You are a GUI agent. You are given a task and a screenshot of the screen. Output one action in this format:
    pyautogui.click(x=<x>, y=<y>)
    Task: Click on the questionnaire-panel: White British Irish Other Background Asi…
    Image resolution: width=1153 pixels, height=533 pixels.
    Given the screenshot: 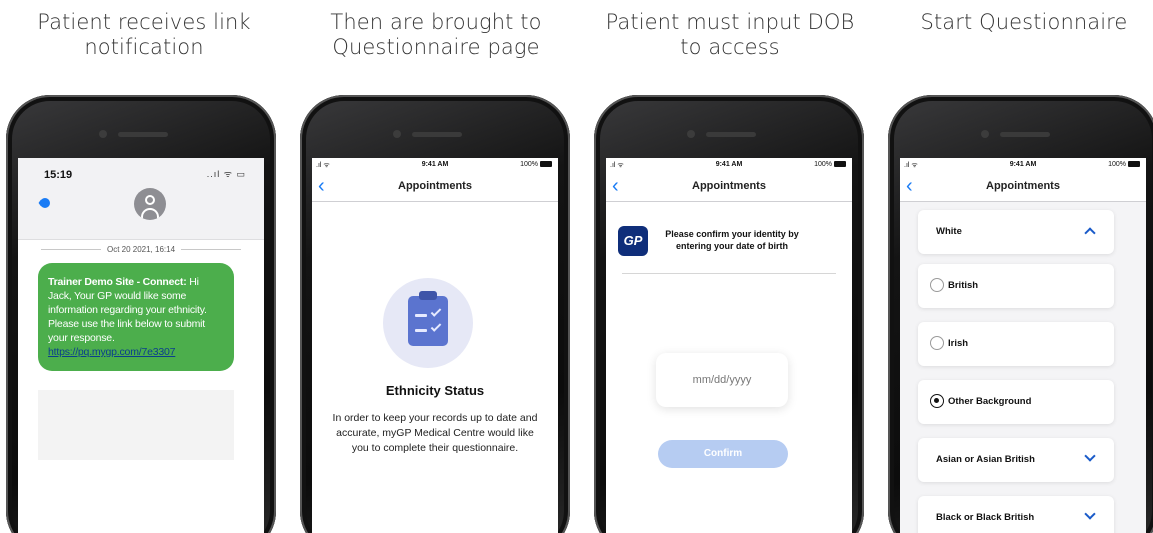 What is the action you would take?
    pyautogui.click(x=1023, y=367)
    